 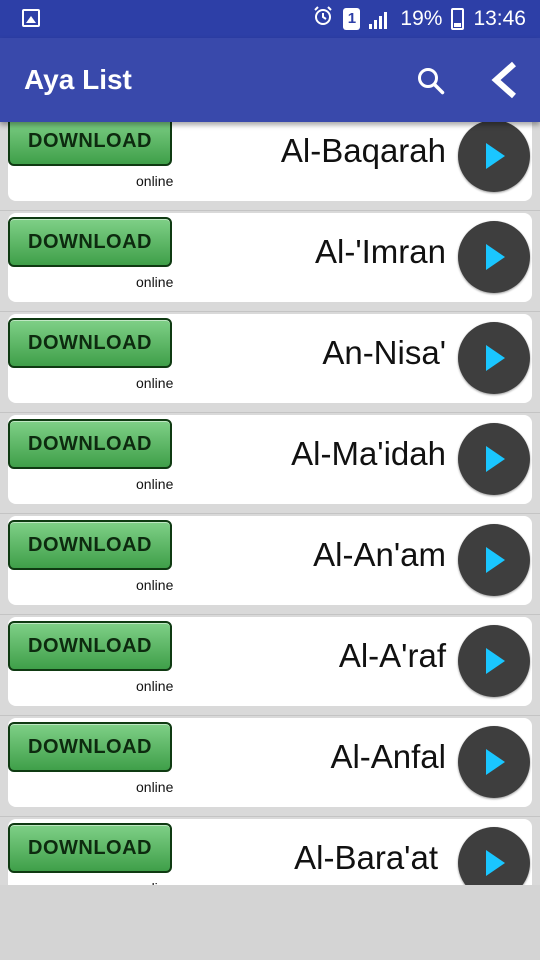 I want to click on list-item: DOWNLOAD online Al-Bara'at, so click(x=270, y=851).